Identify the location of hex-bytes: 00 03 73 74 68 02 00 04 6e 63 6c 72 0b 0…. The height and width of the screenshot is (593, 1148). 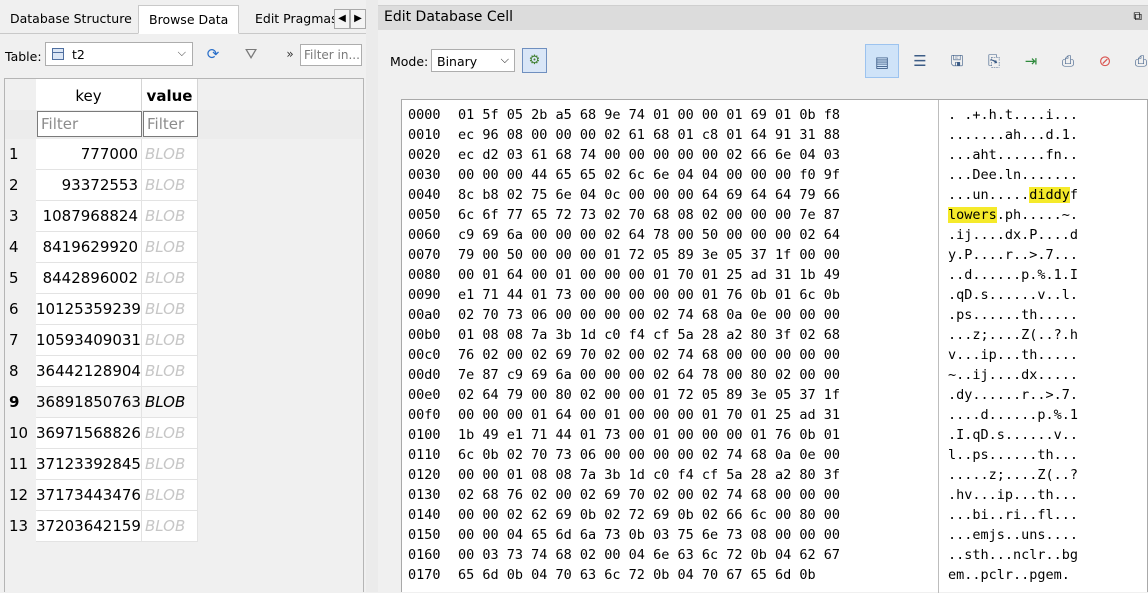
(649, 555).